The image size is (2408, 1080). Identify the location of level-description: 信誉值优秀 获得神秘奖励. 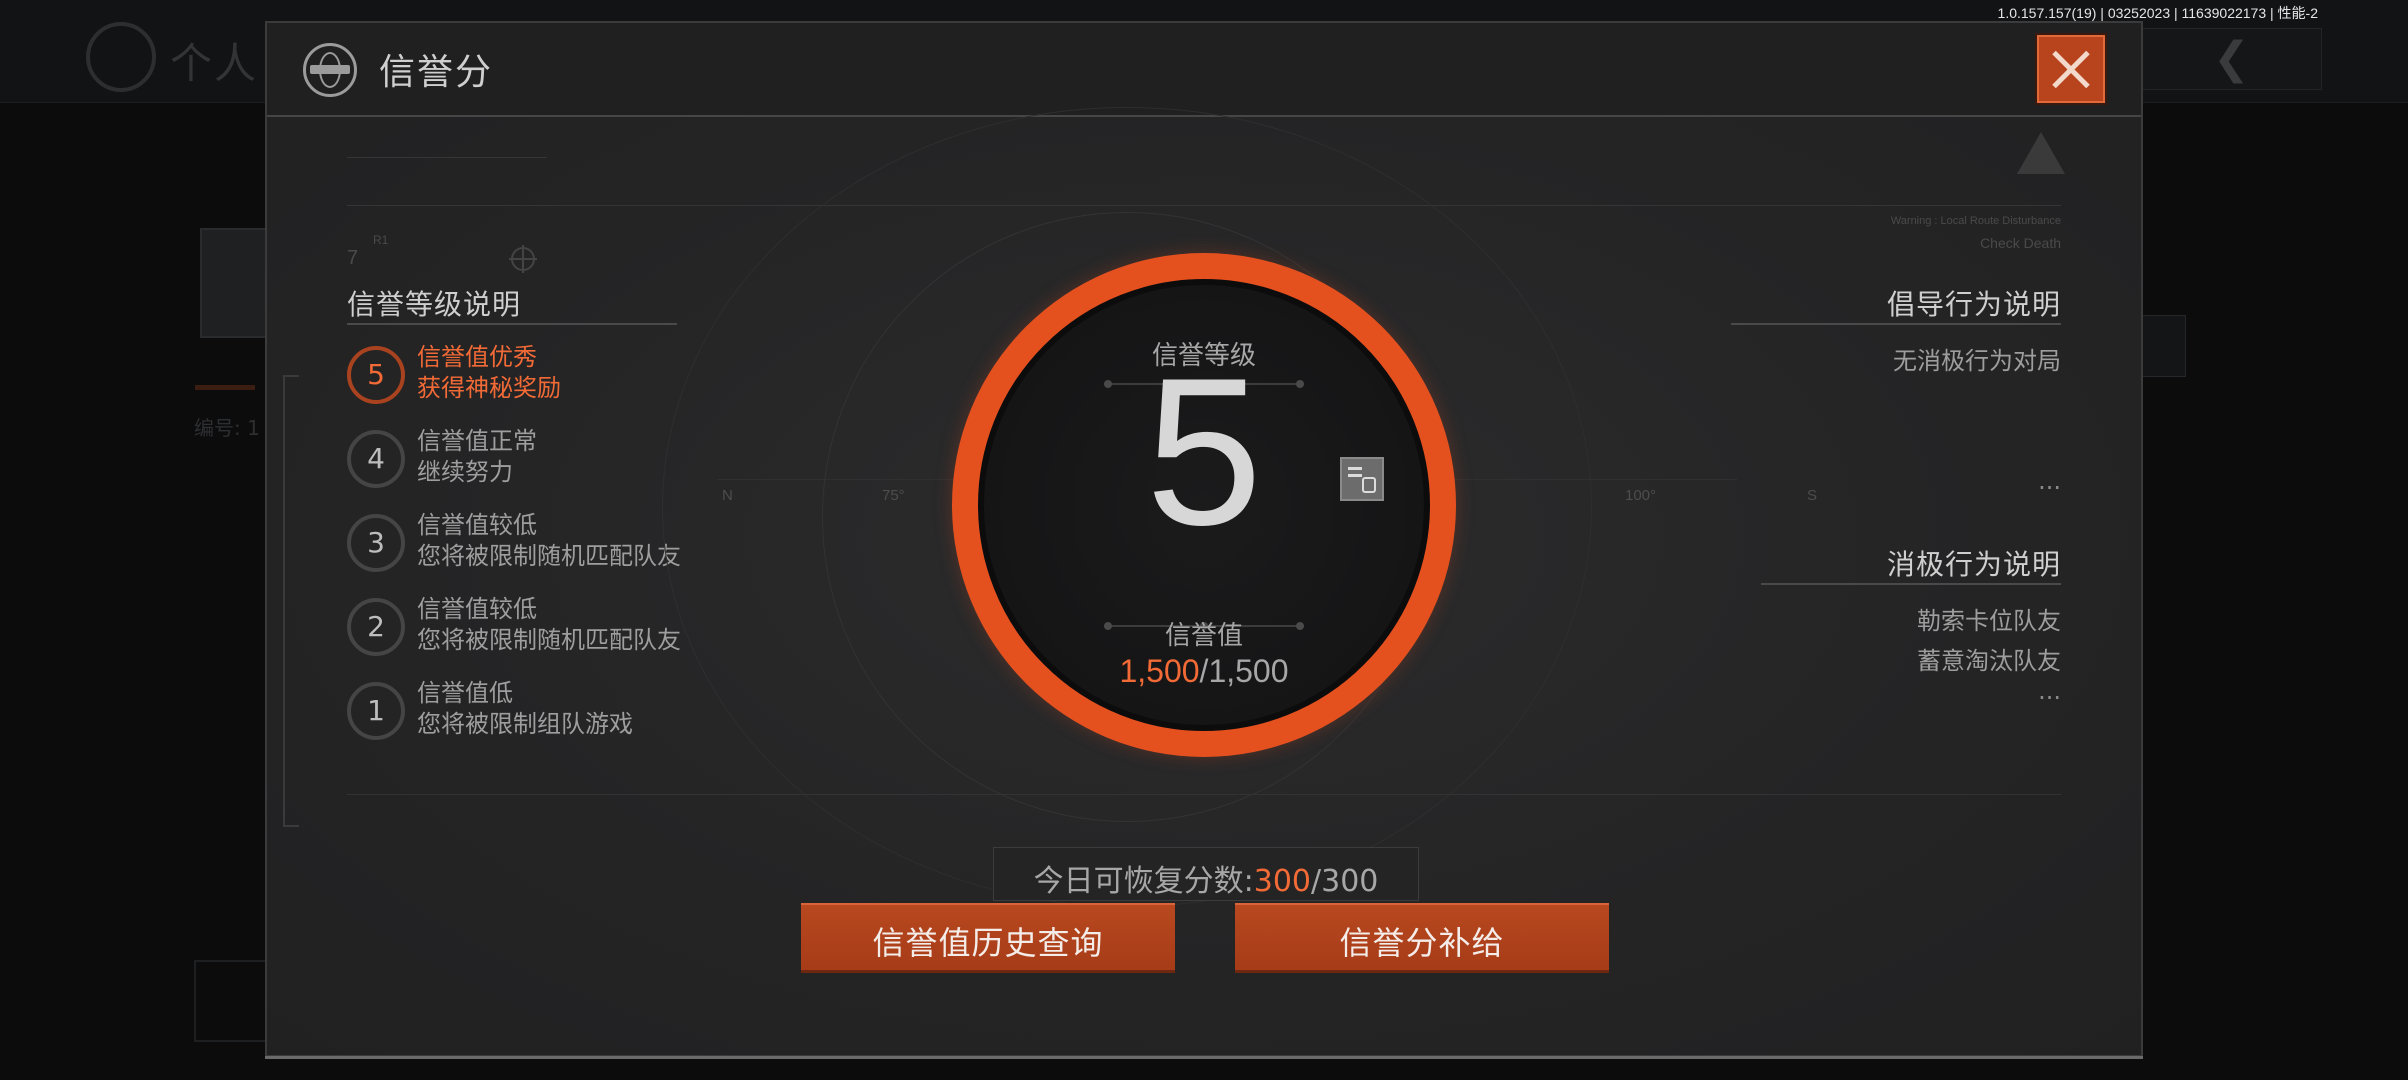
(489, 373).